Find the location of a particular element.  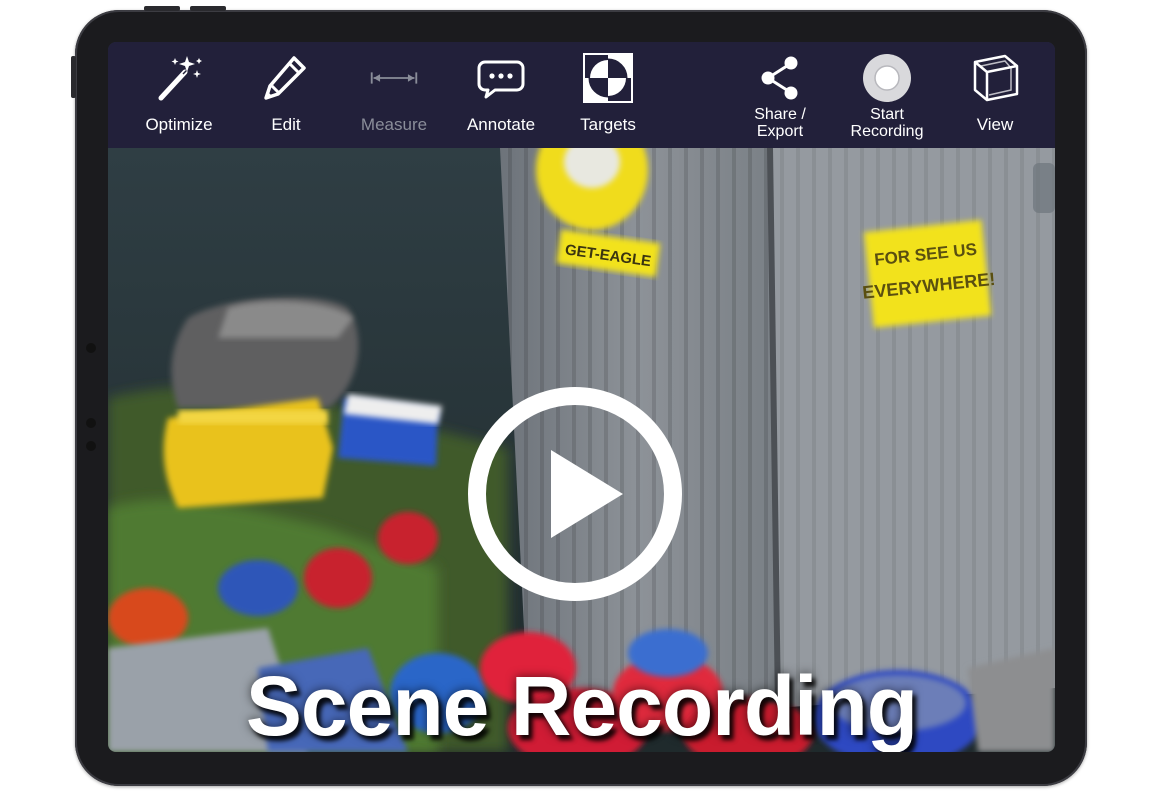

measure-icon is located at coordinates (394, 78).